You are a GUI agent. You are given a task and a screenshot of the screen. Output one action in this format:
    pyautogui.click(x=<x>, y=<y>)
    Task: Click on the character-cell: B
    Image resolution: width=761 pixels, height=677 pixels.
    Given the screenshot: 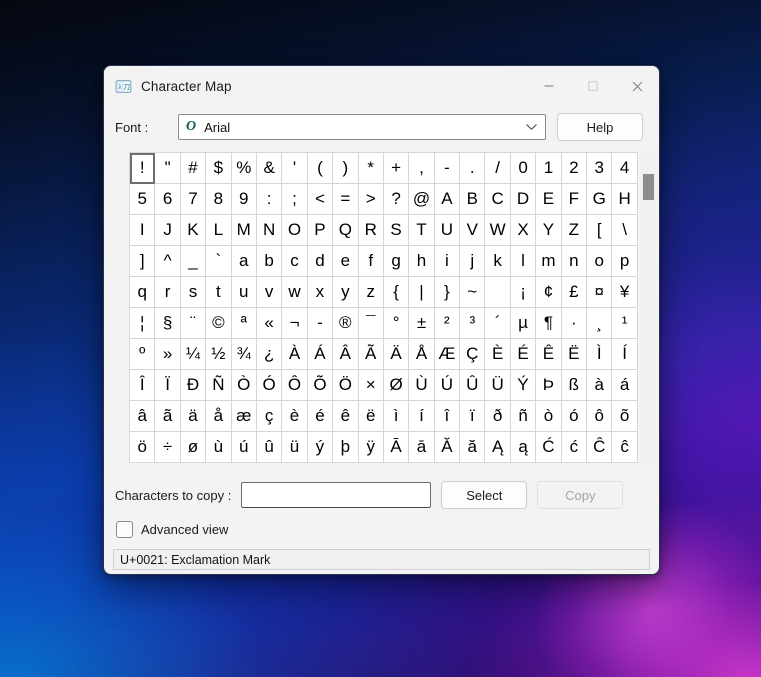 What is the action you would take?
    pyautogui.click(x=472, y=199)
    